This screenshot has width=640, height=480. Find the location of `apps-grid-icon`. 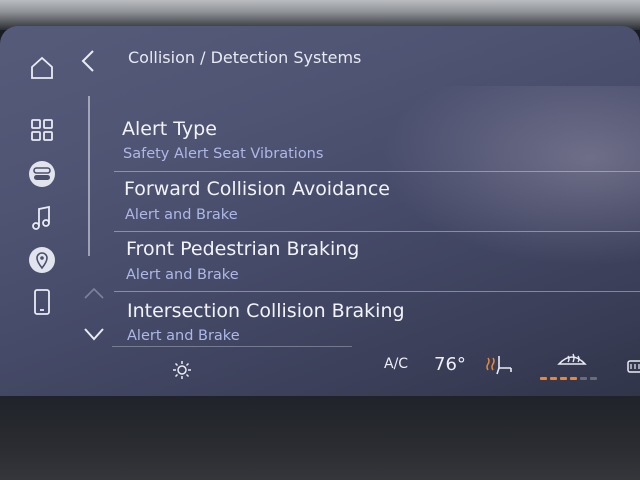

apps-grid-icon is located at coordinates (42, 130).